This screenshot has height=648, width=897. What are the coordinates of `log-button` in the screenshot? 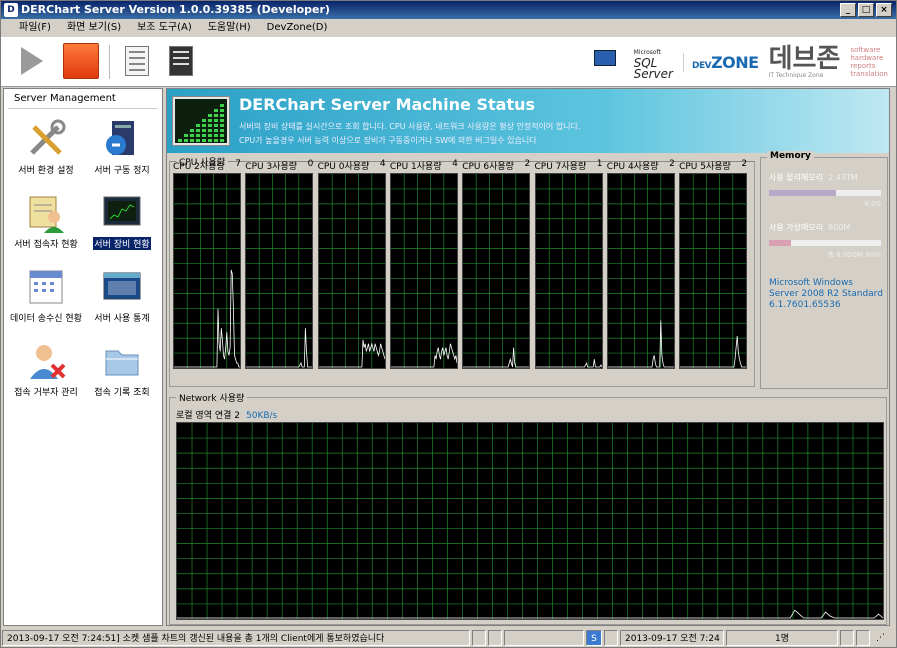 It's located at (181, 61).